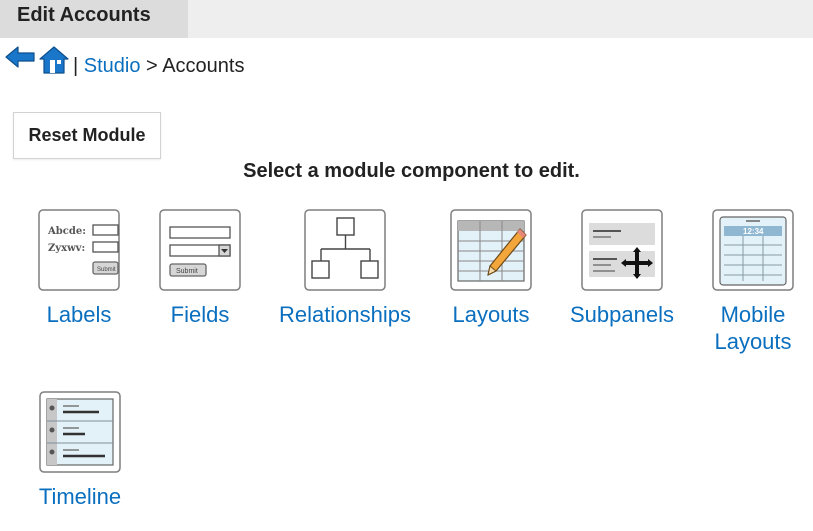 Image resolution: width=813 pixels, height=531 pixels. Describe the element at coordinates (79, 314) in the screenshot. I see `component-label: Labels` at that location.